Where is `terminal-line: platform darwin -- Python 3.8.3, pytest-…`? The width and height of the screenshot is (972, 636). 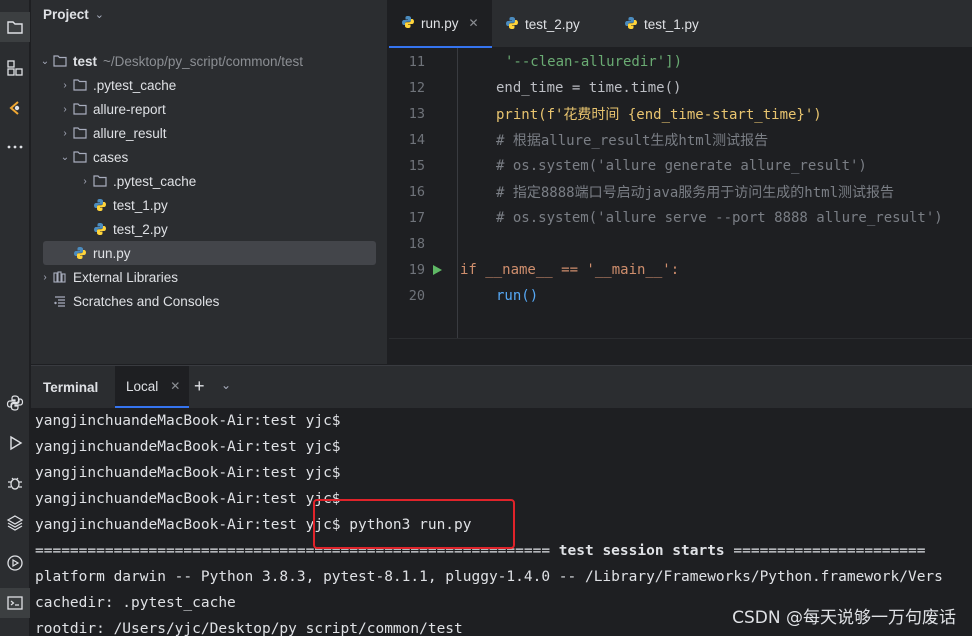
terminal-line: platform darwin -- Python 3.8.3, pytest-… is located at coordinates (489, 577).